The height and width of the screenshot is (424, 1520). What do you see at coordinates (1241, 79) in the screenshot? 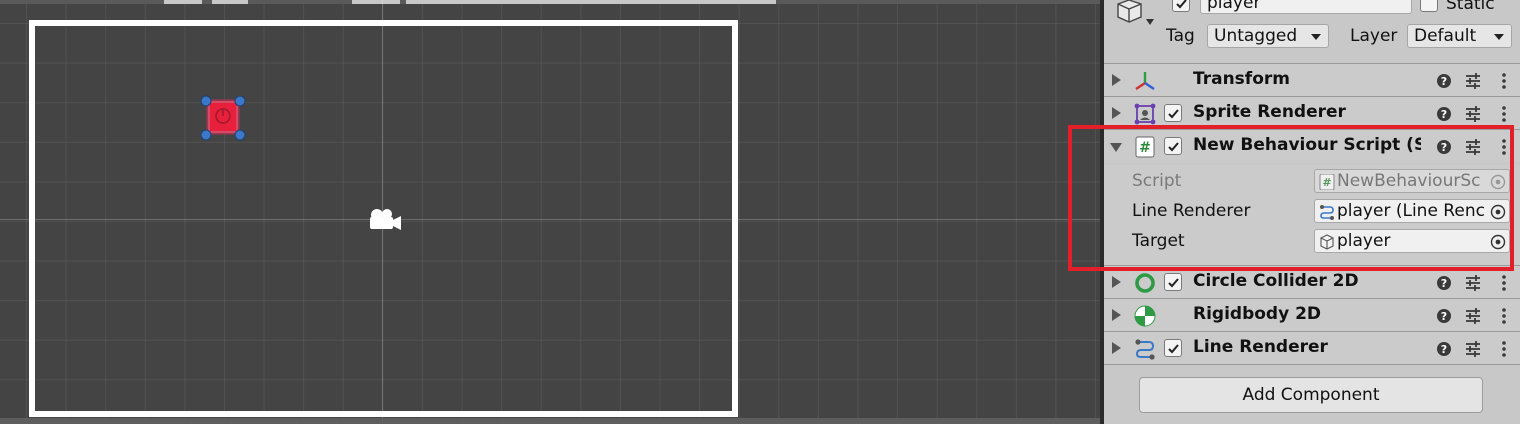
I see `component-title: Transform` at bounding box center [1241, 79].